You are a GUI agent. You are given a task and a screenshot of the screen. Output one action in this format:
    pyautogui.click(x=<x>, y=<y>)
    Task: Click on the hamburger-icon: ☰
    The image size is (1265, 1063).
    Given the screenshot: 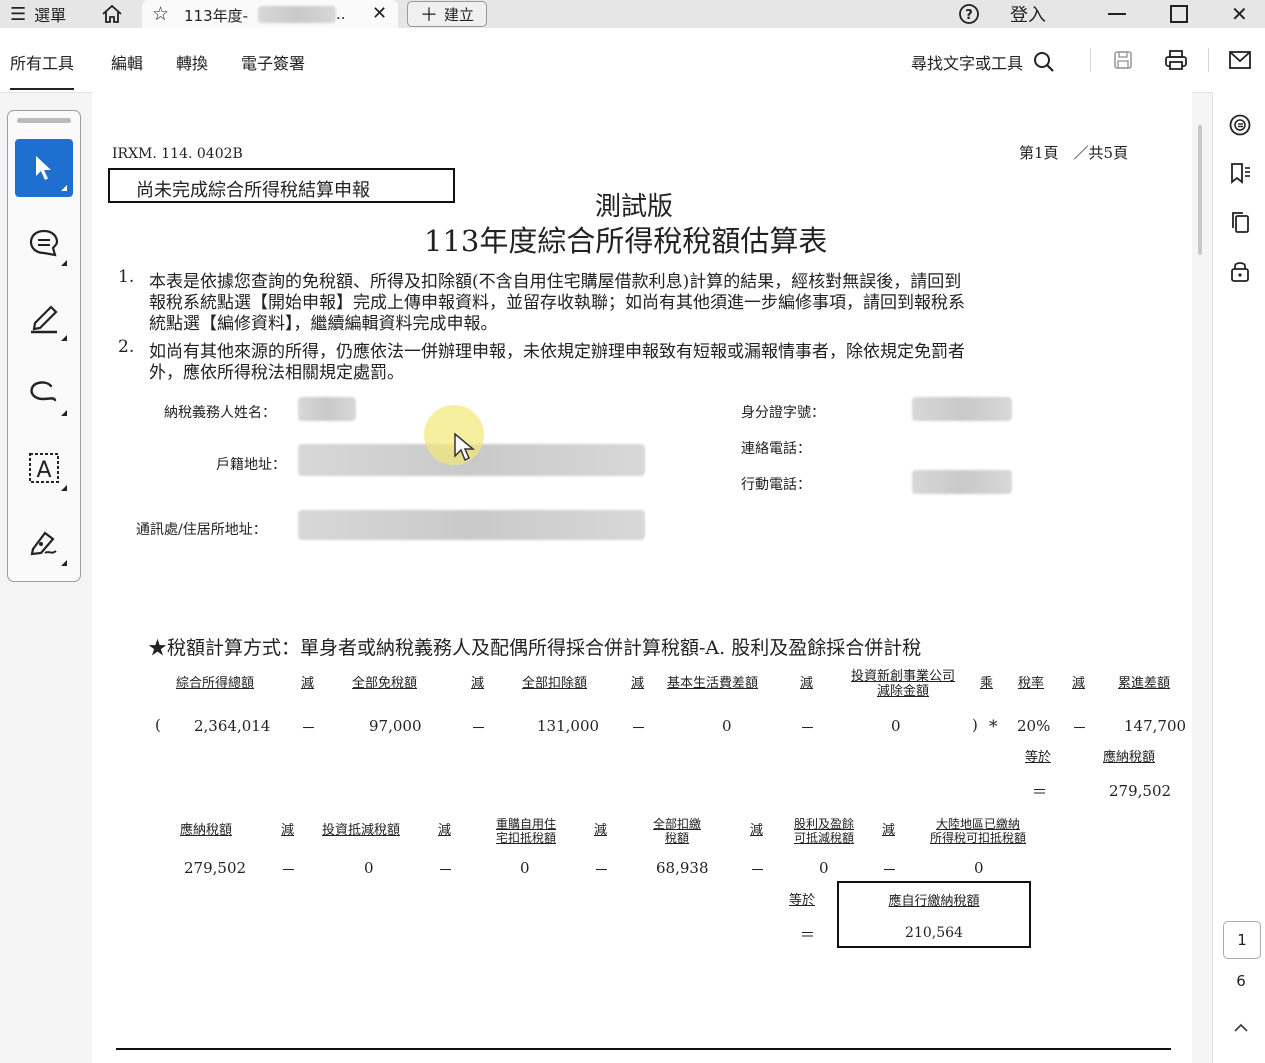 What is the action you would take?
    pyautogui.click(x=18, y=14)
    